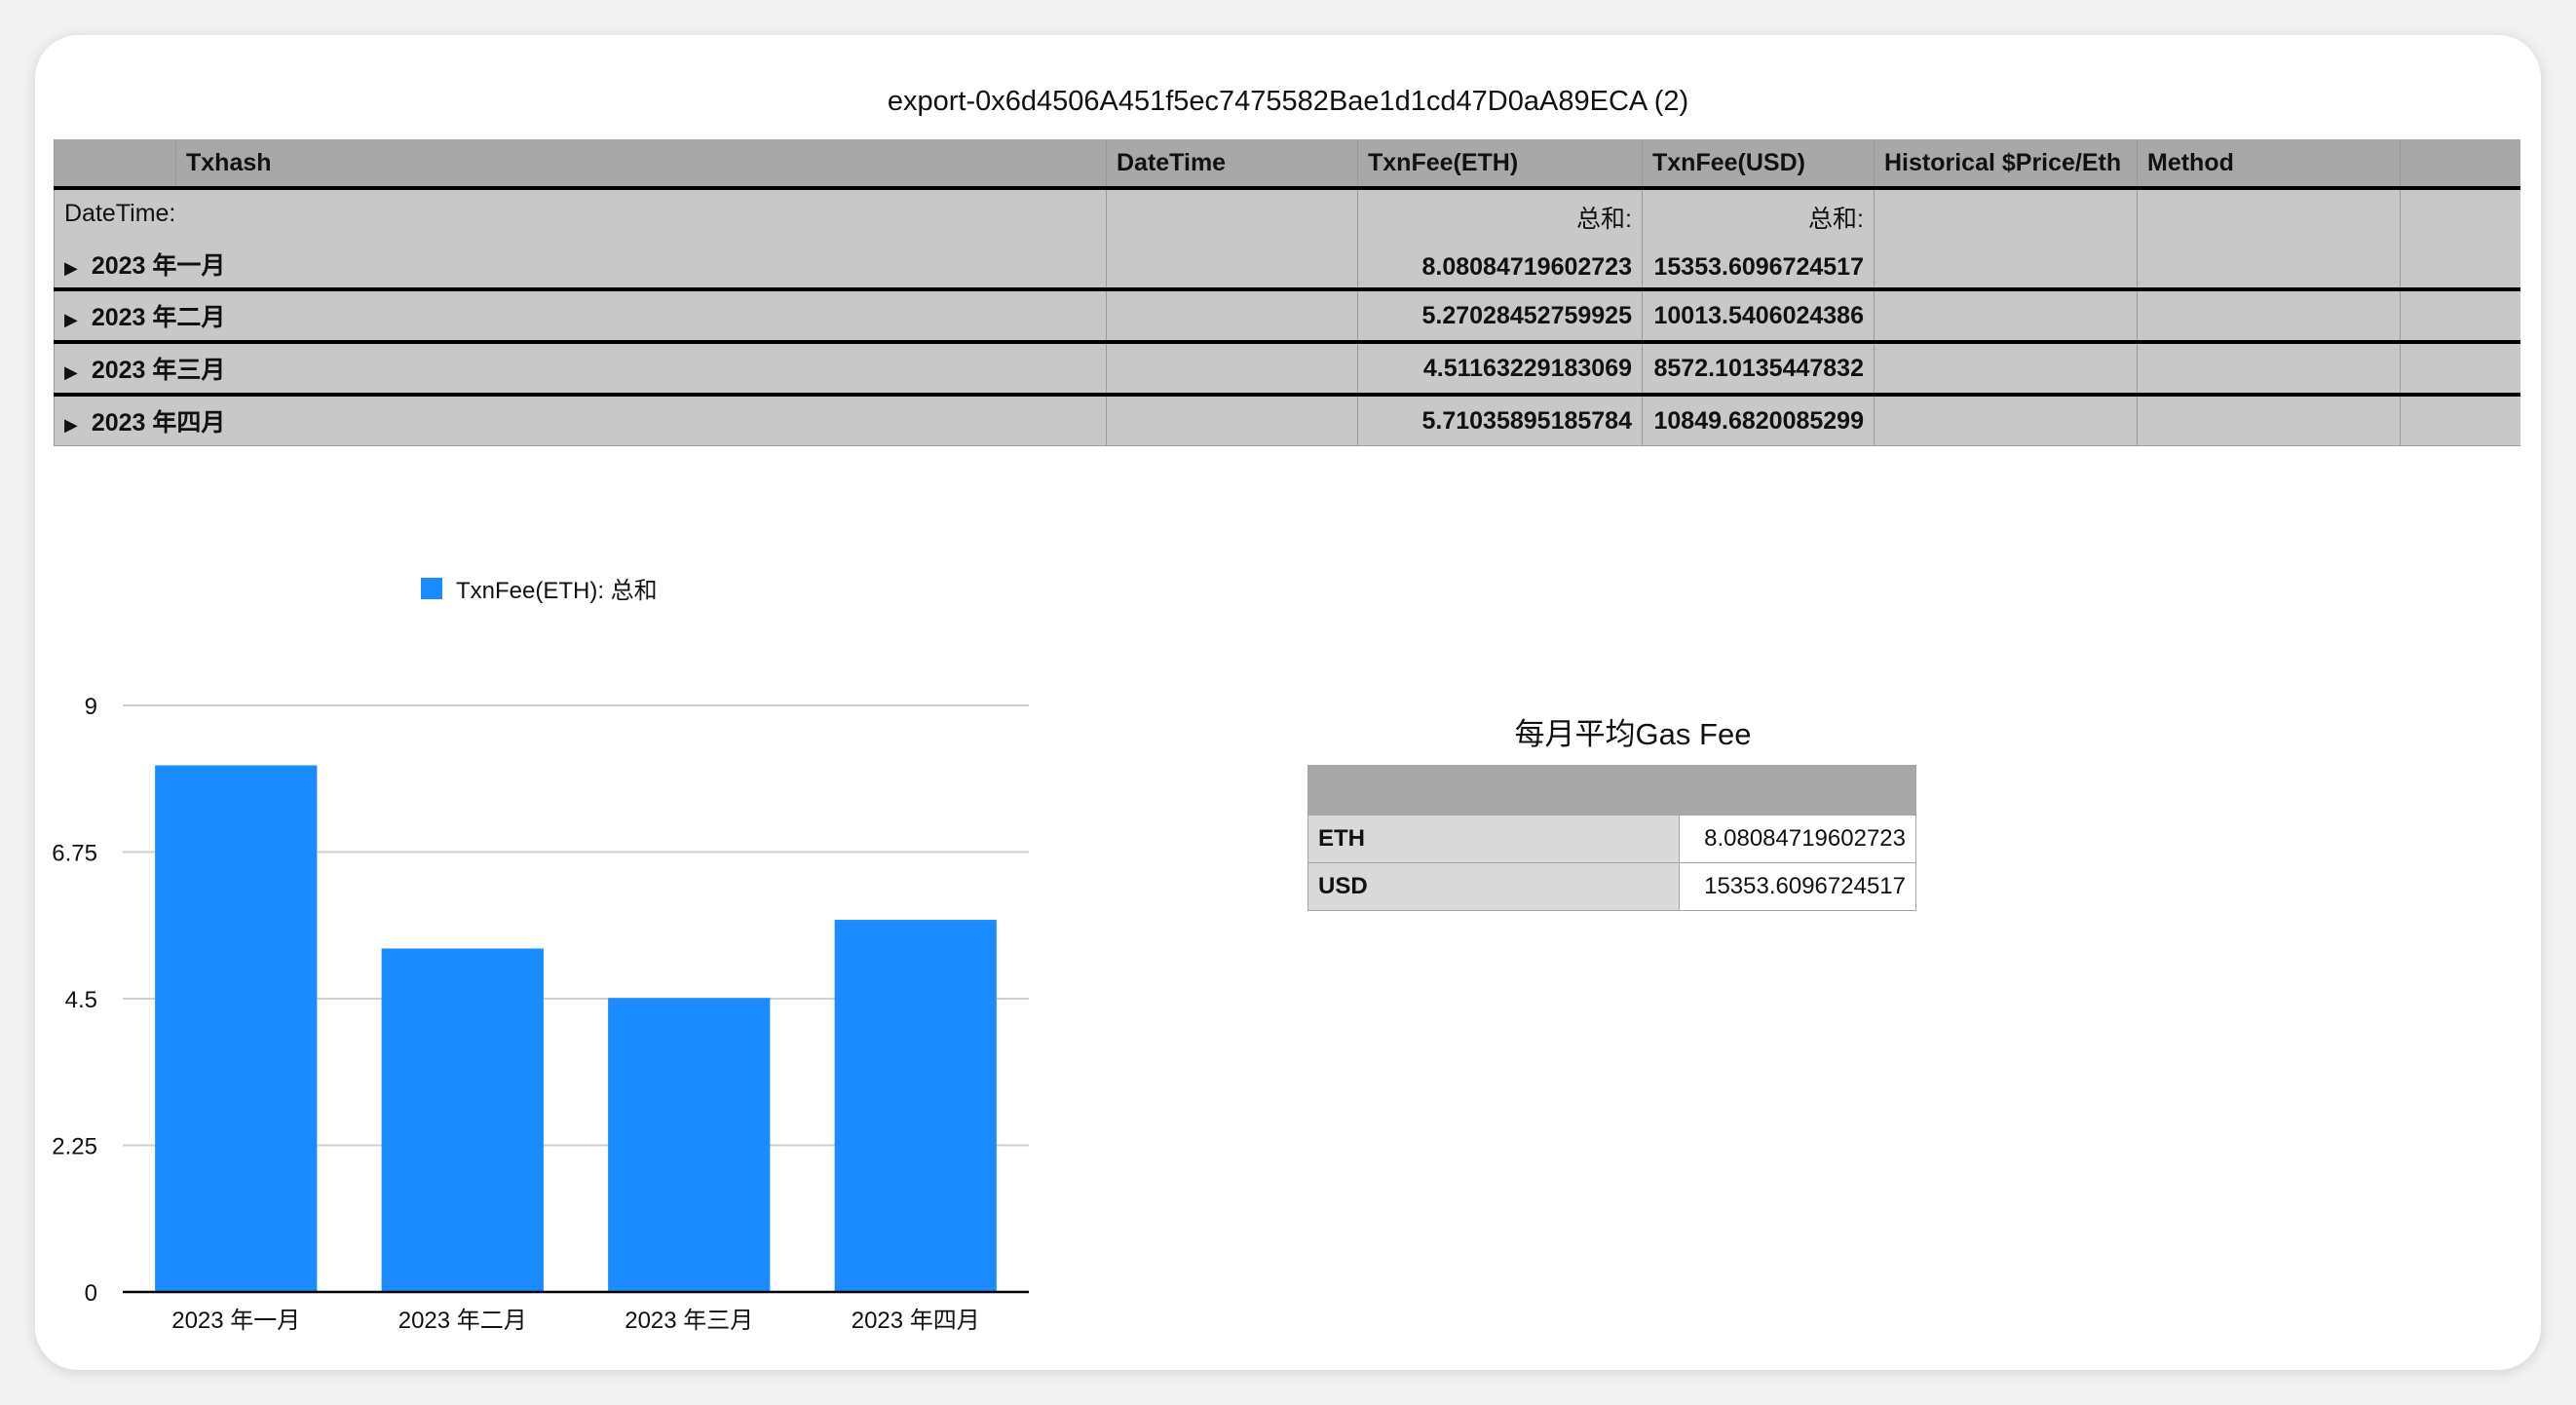 This screenshot has width=2576, height=1405. What do you see at coordinates (158, 317) in the screenshot?
I see `pivot-row-label: 2023 年二月` at bounding box center [158, 317].